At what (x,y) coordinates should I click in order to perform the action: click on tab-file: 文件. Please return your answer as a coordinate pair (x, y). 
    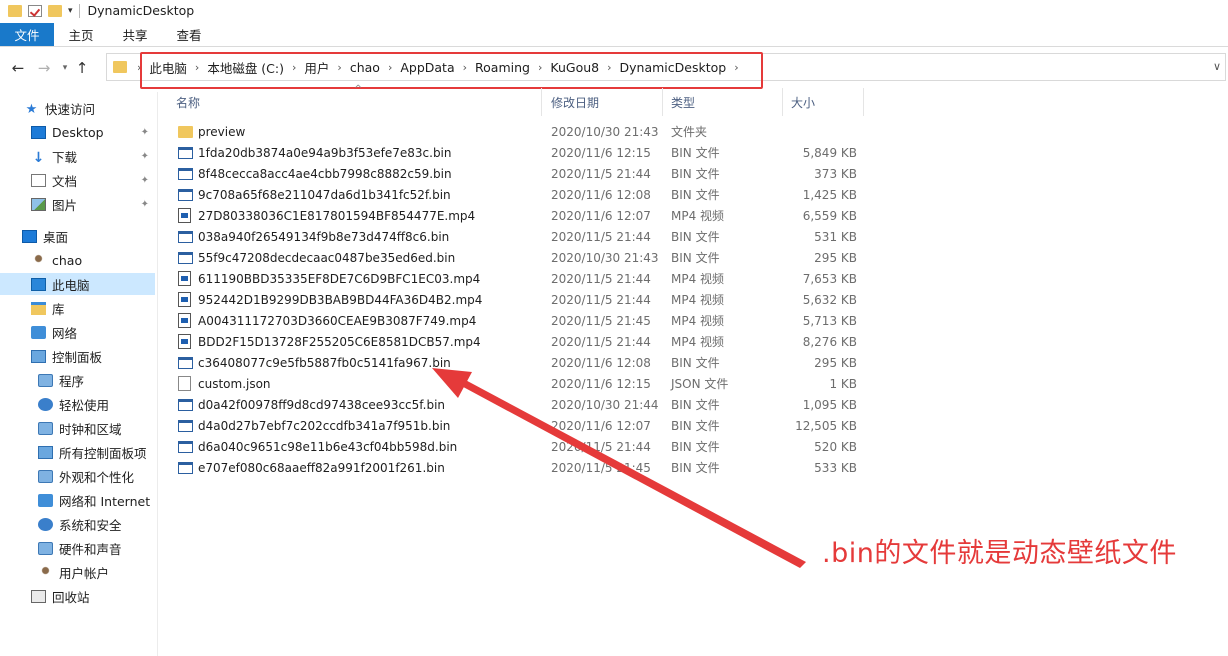
    Looking at the image, I should click on (27, 34).